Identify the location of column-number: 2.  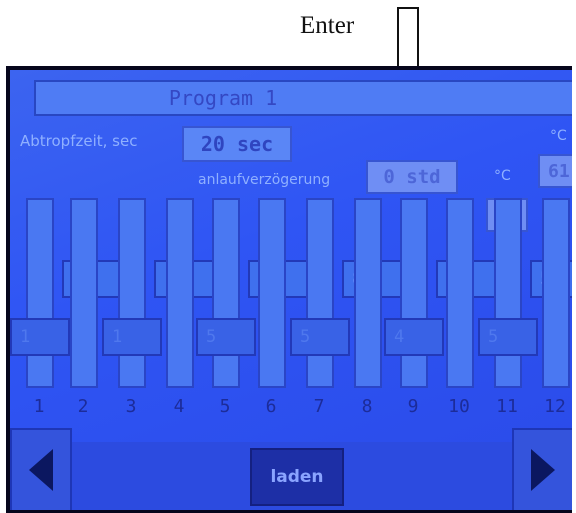
(83, 406).